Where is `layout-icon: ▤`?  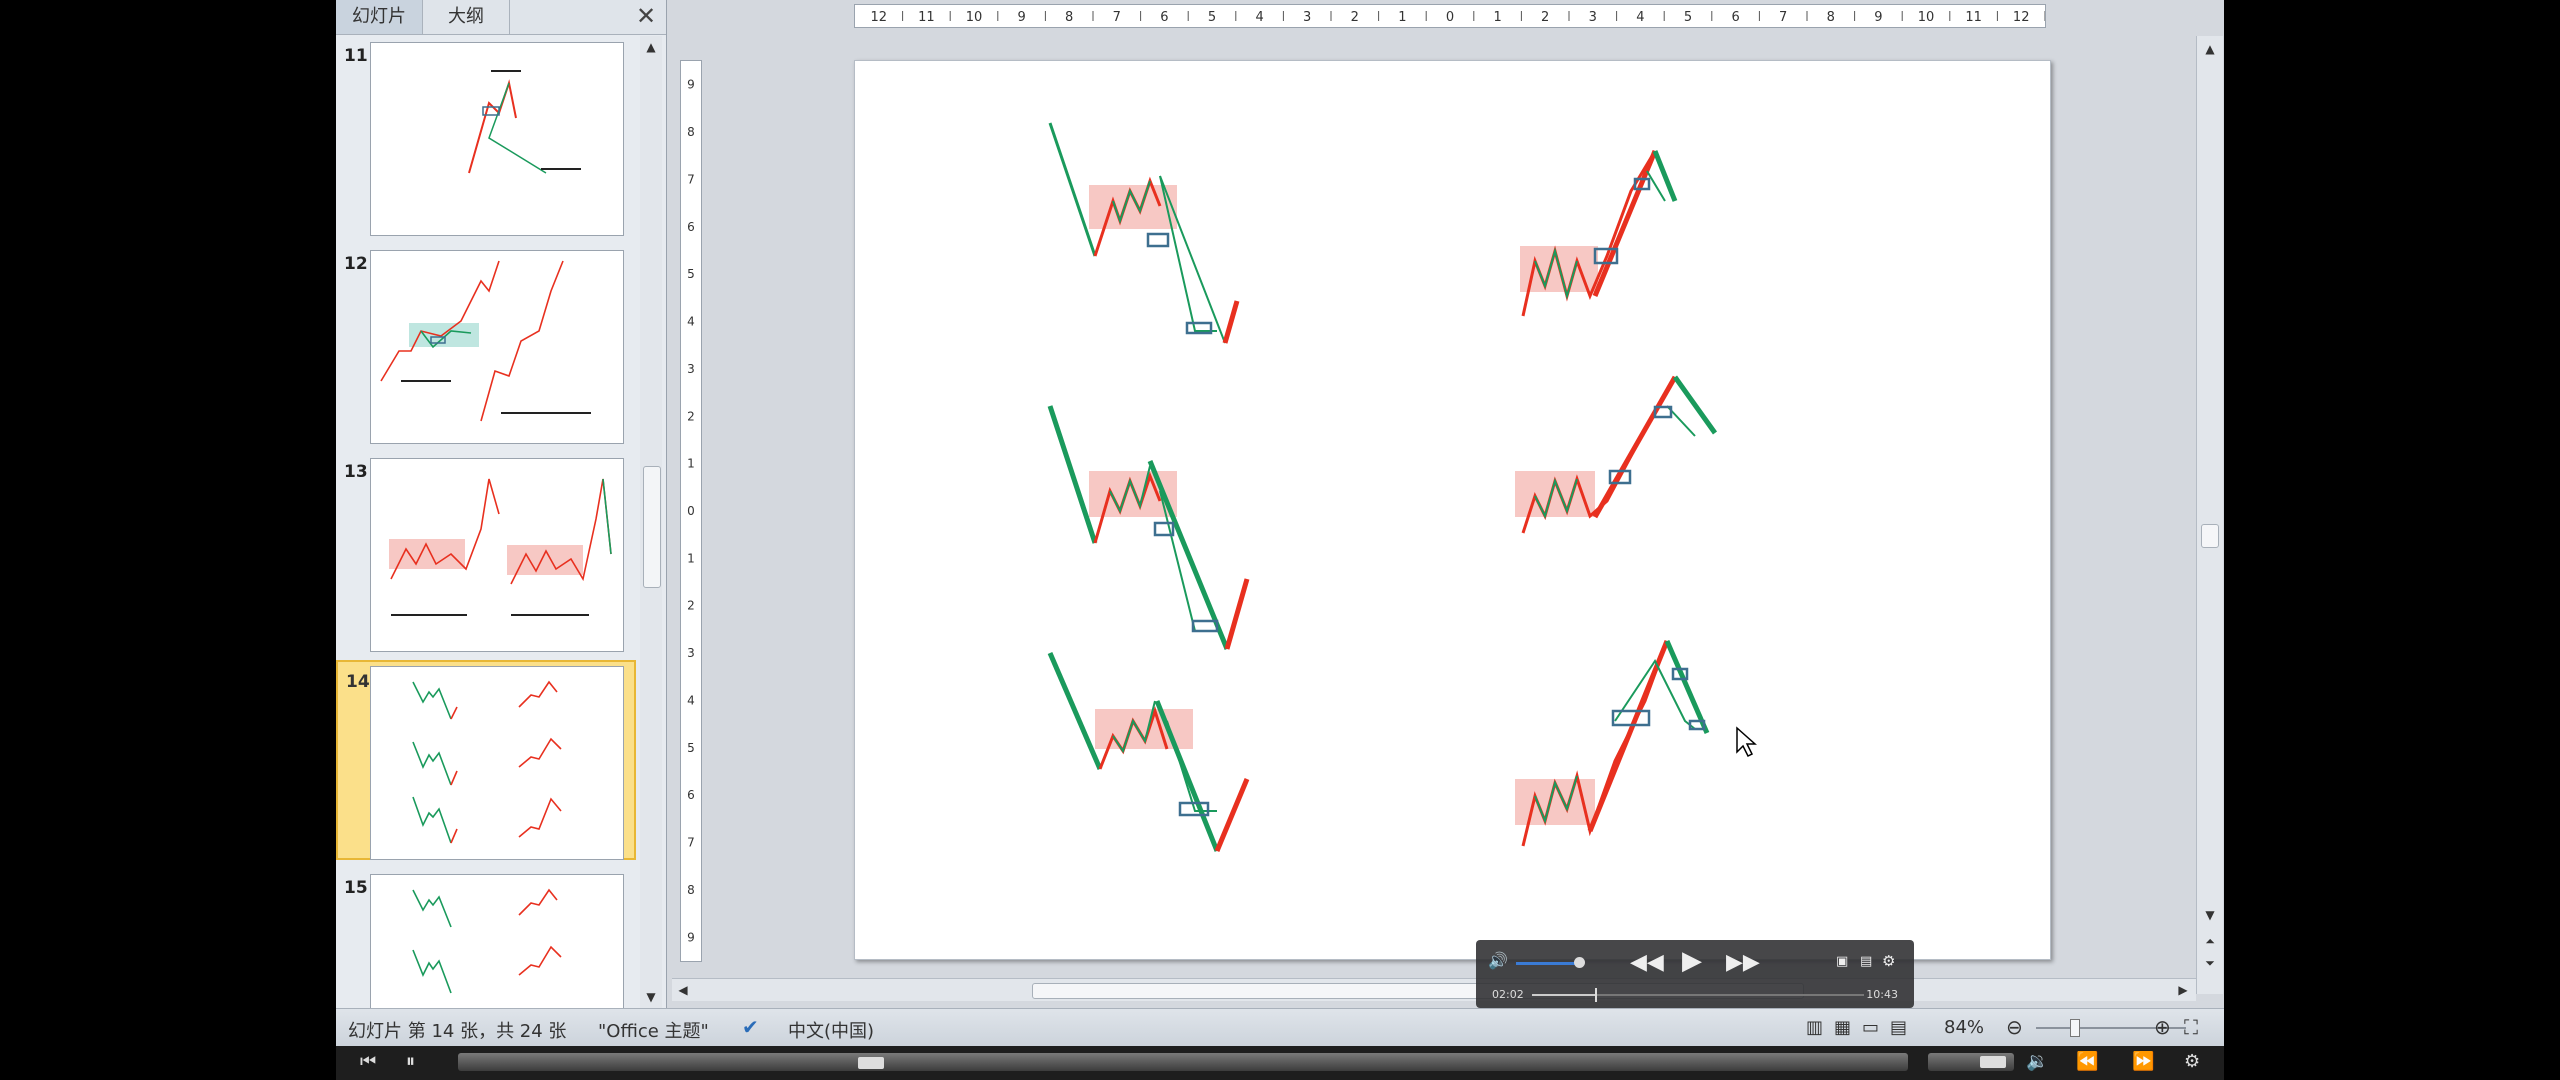 layout-icon: ▤ is located at coordinates (1866, 961).